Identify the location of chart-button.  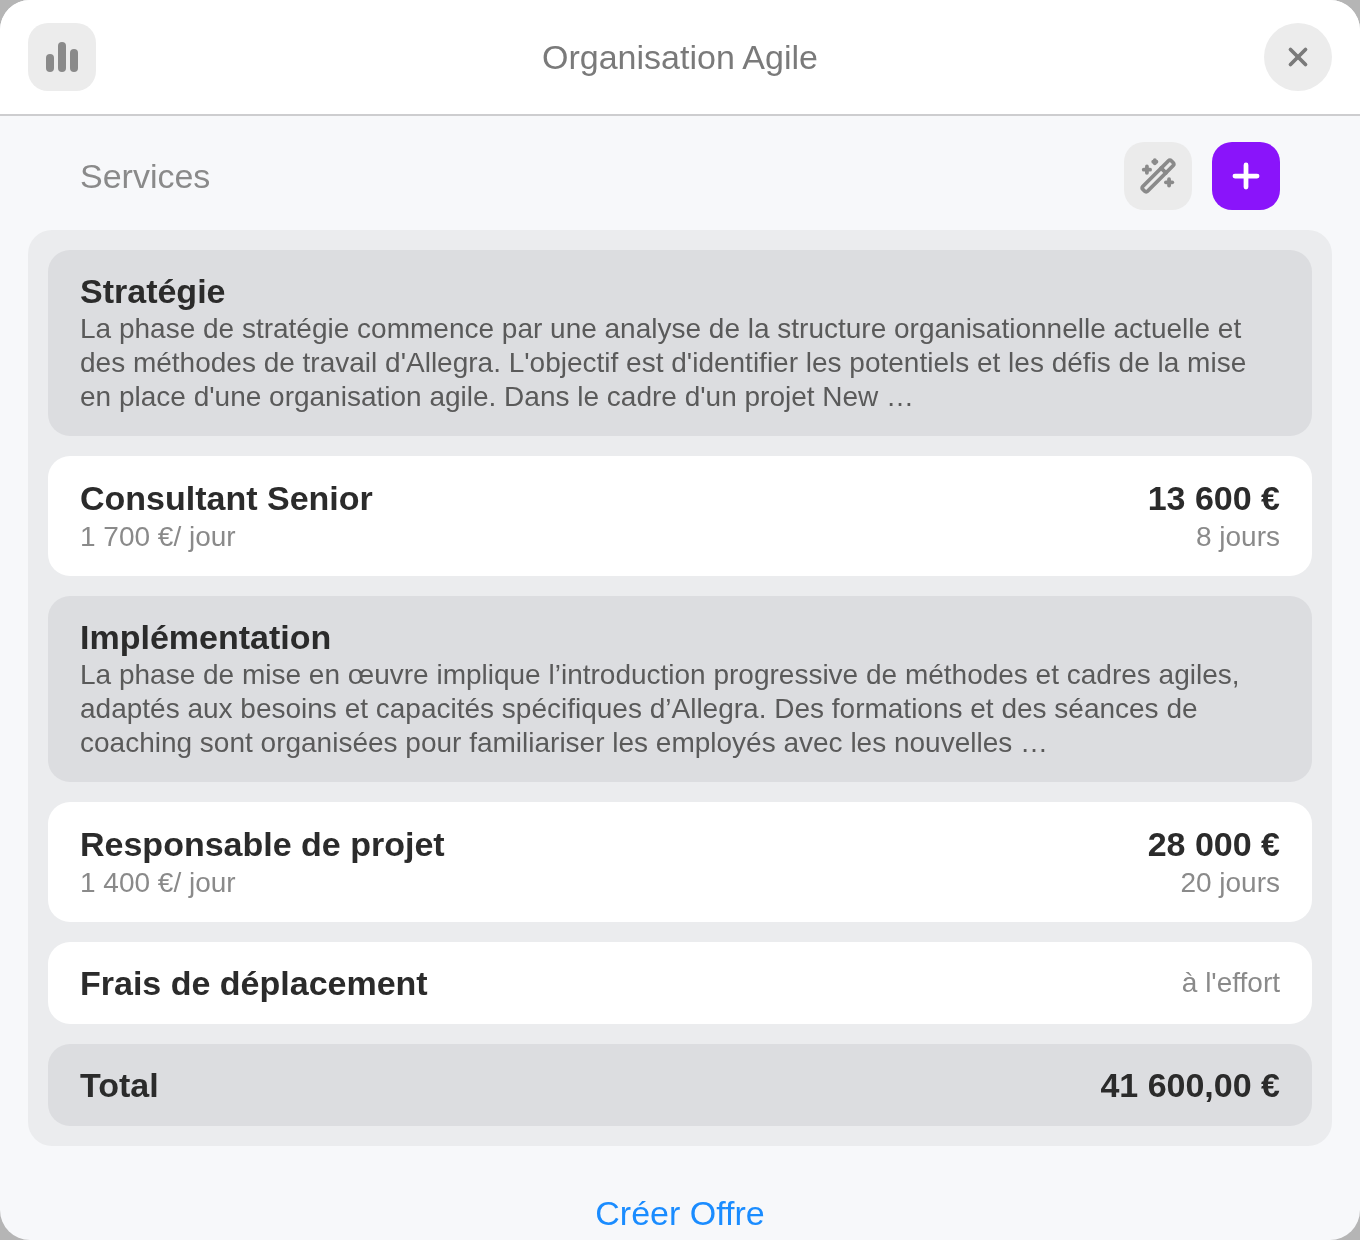
(62, 57).